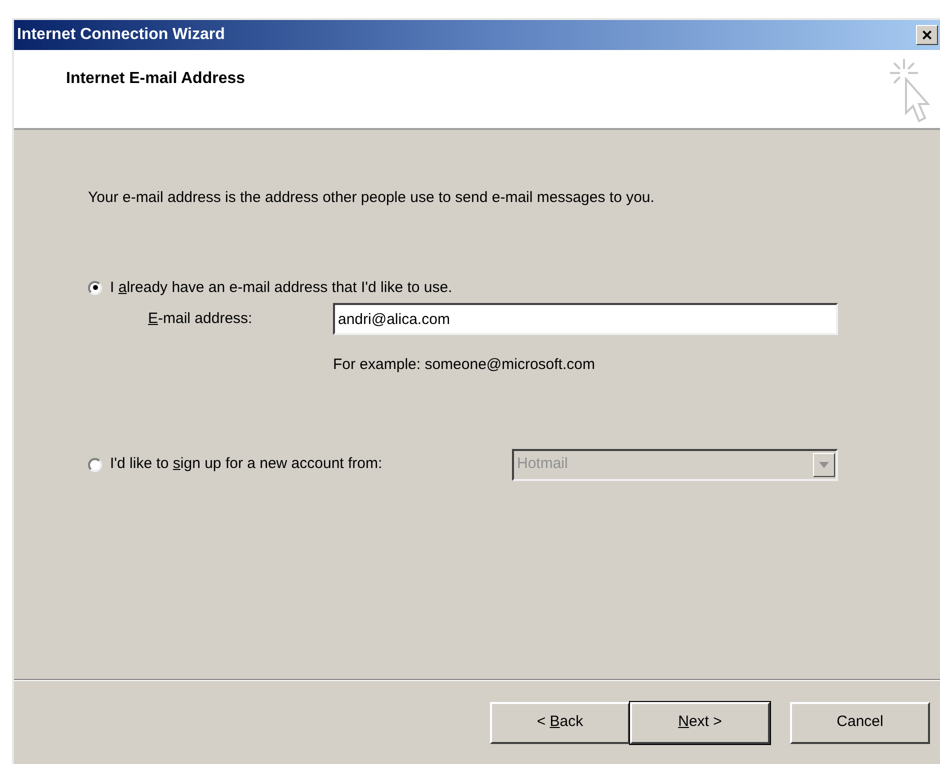  Describe the element at coordinates (464, 365) in the screenshot. I see `example-hint: For example: someone@microsoft.com` at that location.